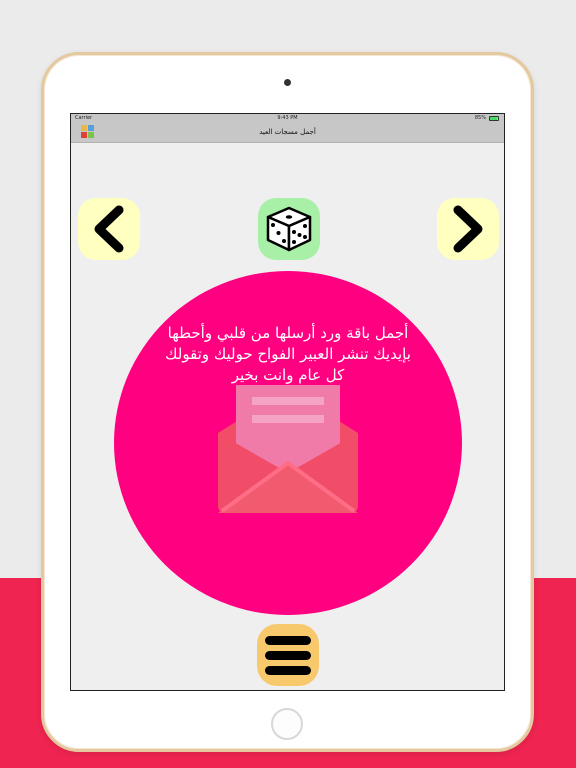 This screenshot has width=576, height=768. Describe the element at coordinates (287, 724) in the screenshot. I see `home-button` at that location.